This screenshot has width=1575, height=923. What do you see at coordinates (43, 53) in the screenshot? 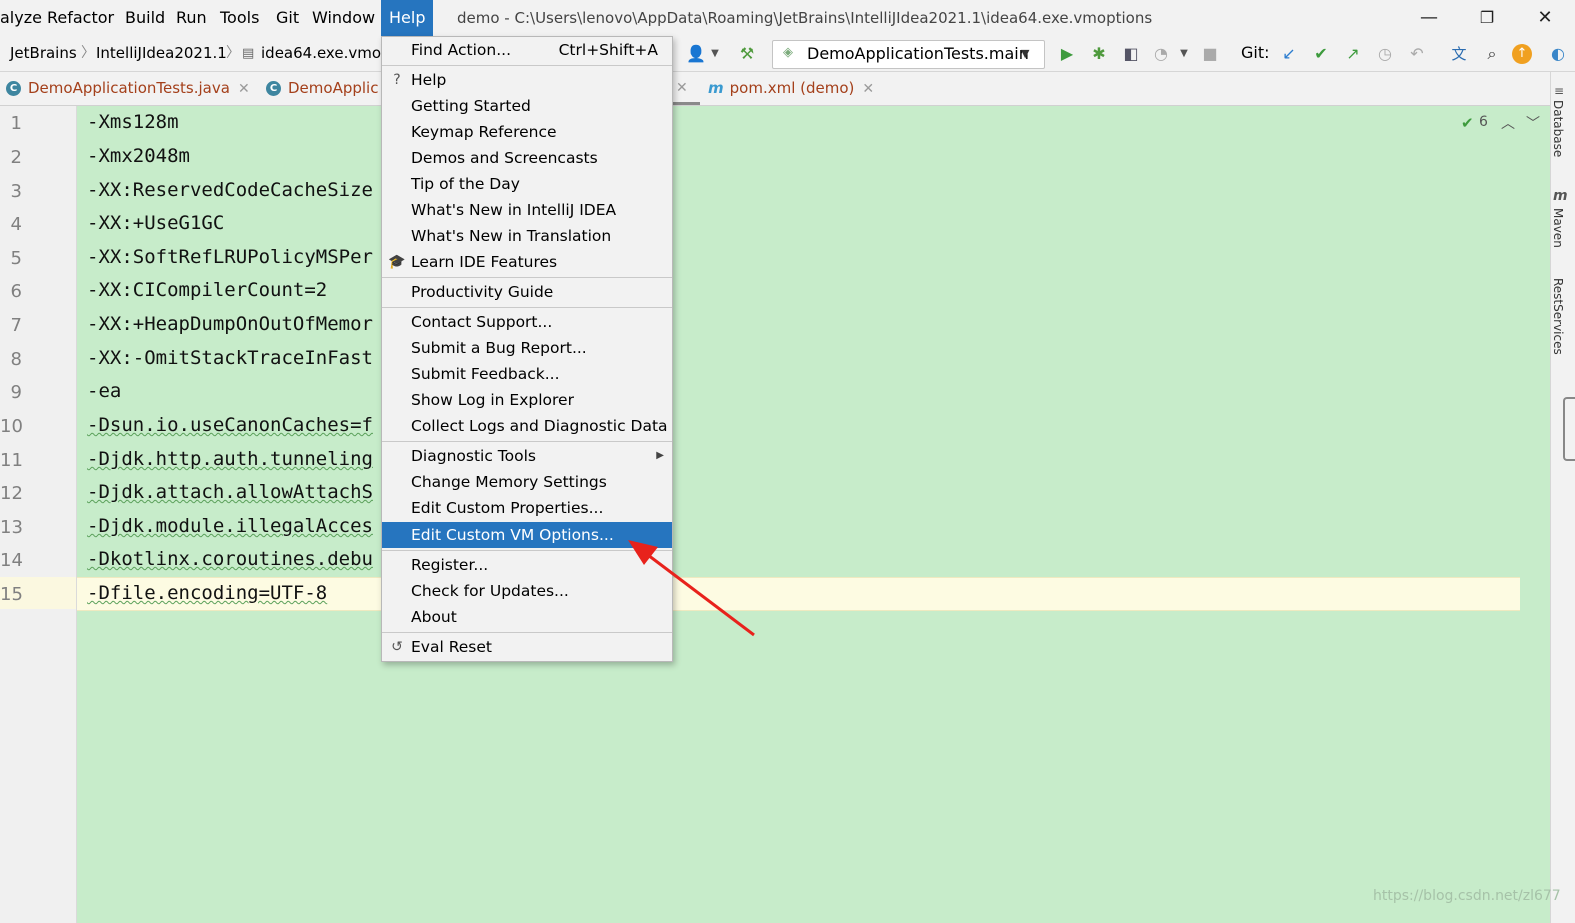
I see `breadcrumb-jetbrains: JetBrains` at bounding box center [43, 53].